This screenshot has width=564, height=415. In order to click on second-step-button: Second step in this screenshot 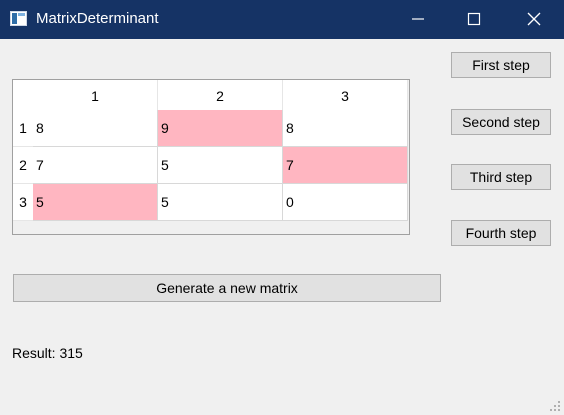, I will do `click(501, 122)`.